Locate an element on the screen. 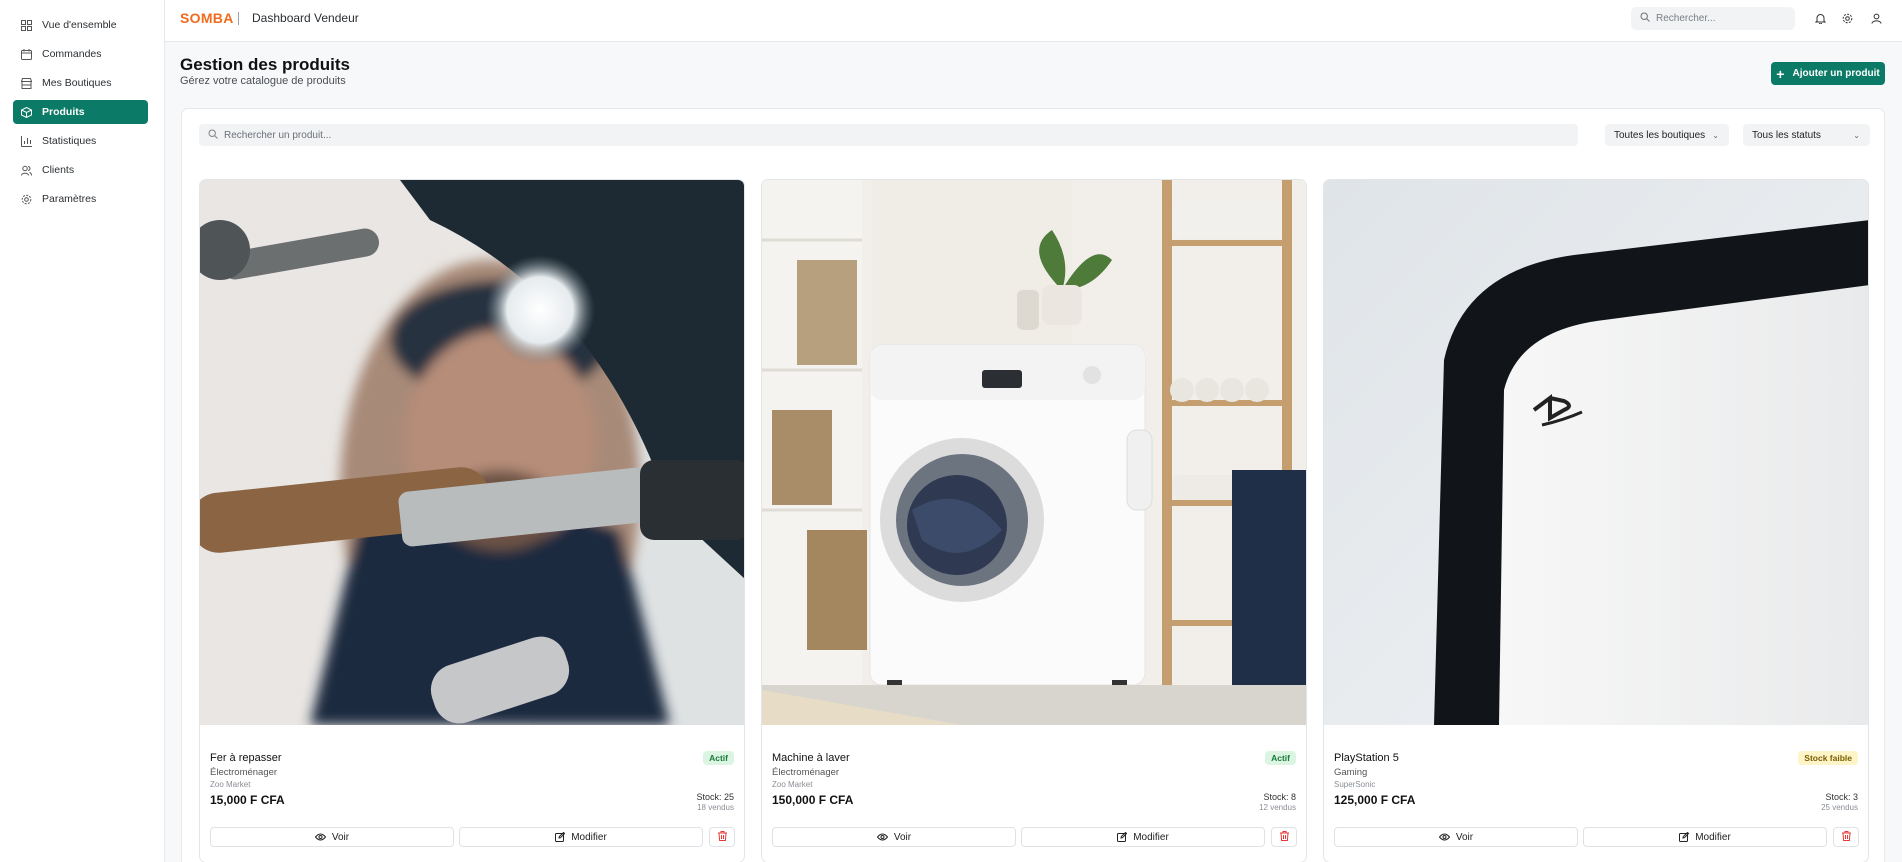 This screenshot has width=1902, height=862. plus-icon: + is located at coordinates (1780, 73).